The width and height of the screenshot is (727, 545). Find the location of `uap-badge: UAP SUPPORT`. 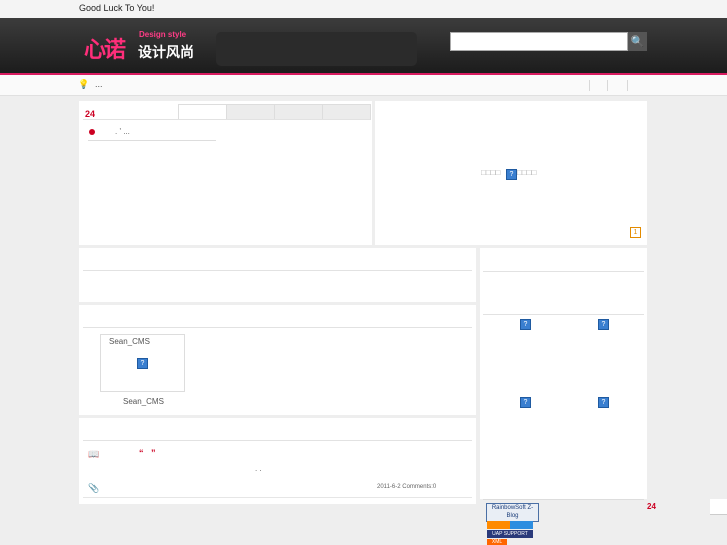

uap-badge: UAP SUPPORT is located at coordinates (510, 534).